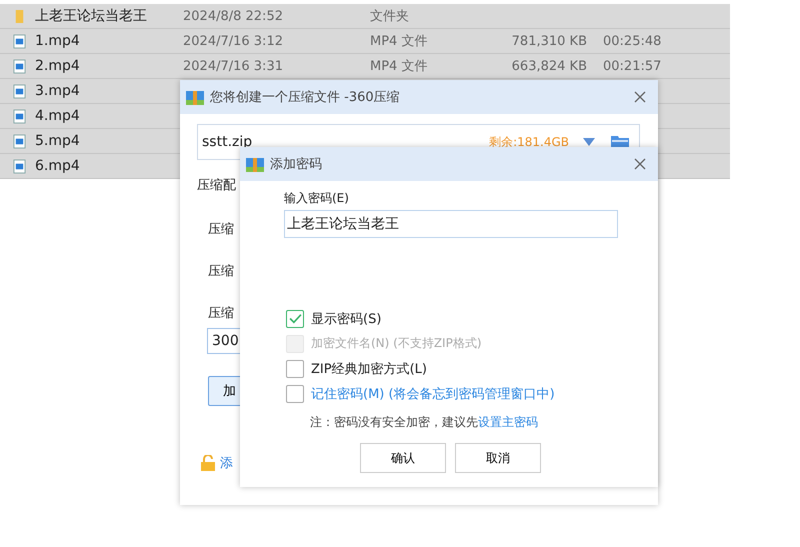  Describe the element at coordinates (389, 16) in the screenshot. I see `file-type: 文件夹` at that location.